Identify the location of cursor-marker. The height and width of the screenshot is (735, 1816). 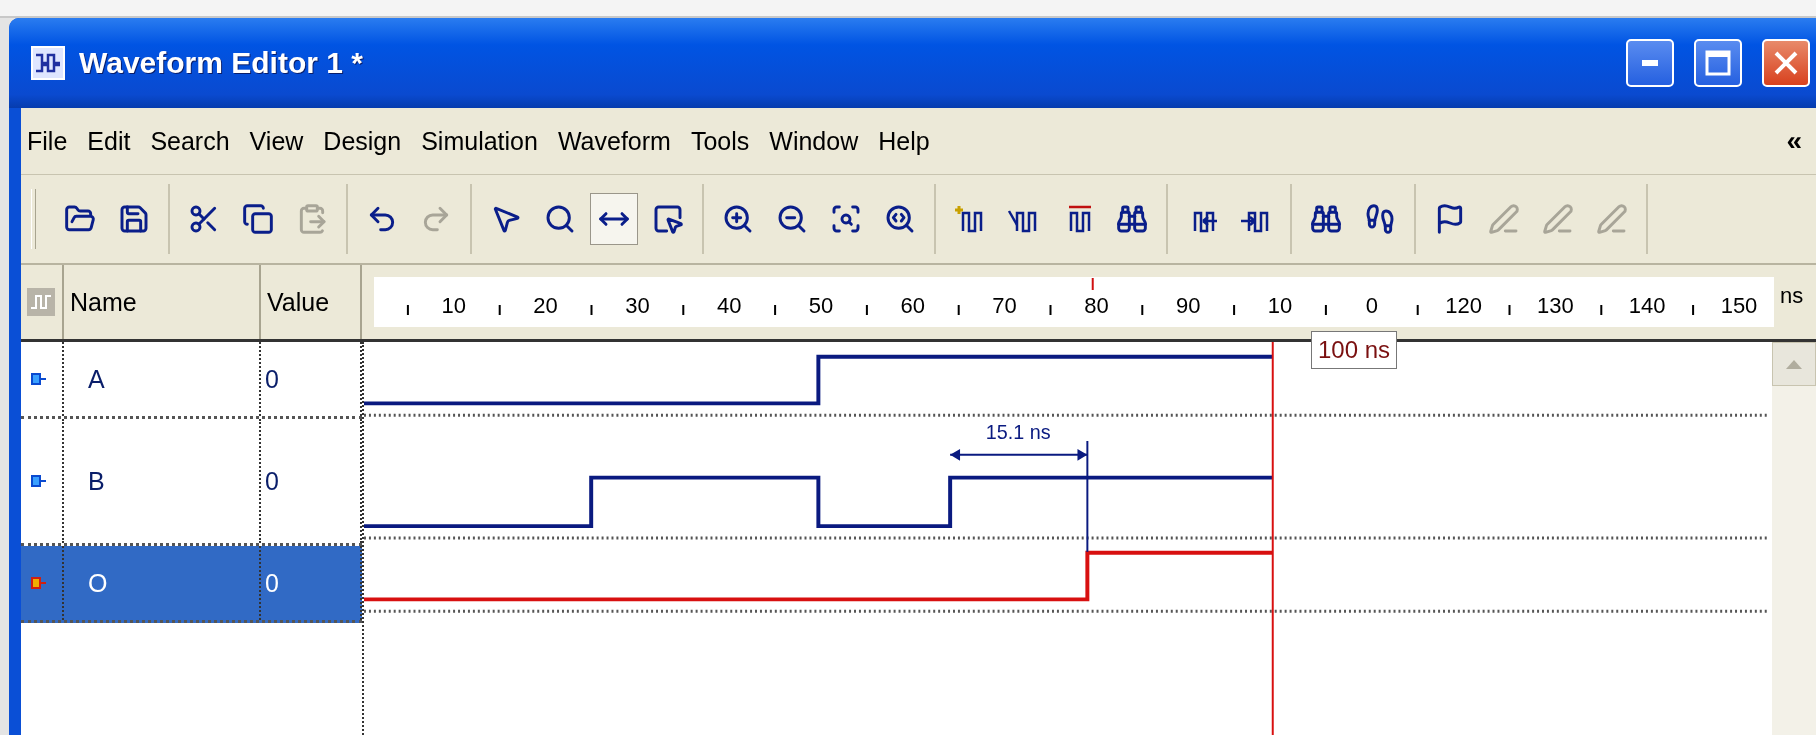
(1092, 284).